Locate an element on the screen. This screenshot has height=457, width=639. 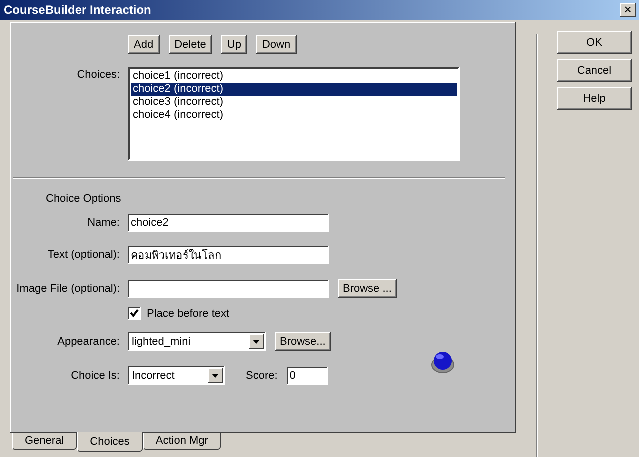
list-action-button: Down is located at coordinates (276, 44).